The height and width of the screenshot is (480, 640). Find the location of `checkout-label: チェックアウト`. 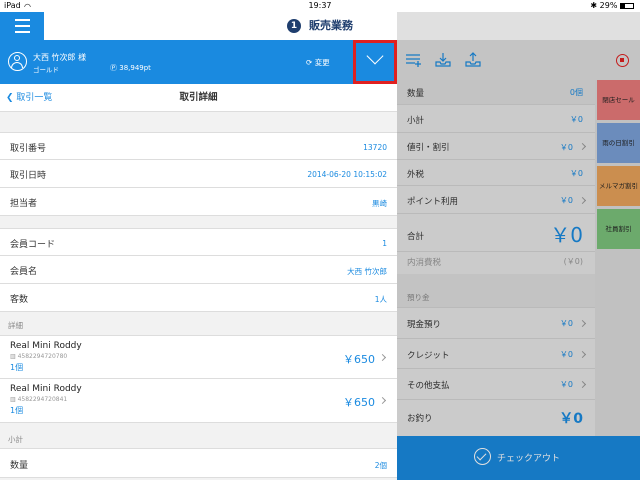

checkout-label: チェックアウト is located at coordinates (529, 459).